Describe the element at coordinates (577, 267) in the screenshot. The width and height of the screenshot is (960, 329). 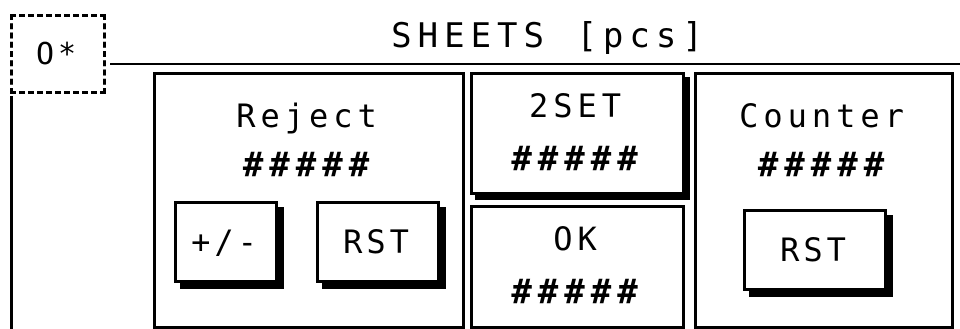
I see `ok-panel: OK #####` at that location.